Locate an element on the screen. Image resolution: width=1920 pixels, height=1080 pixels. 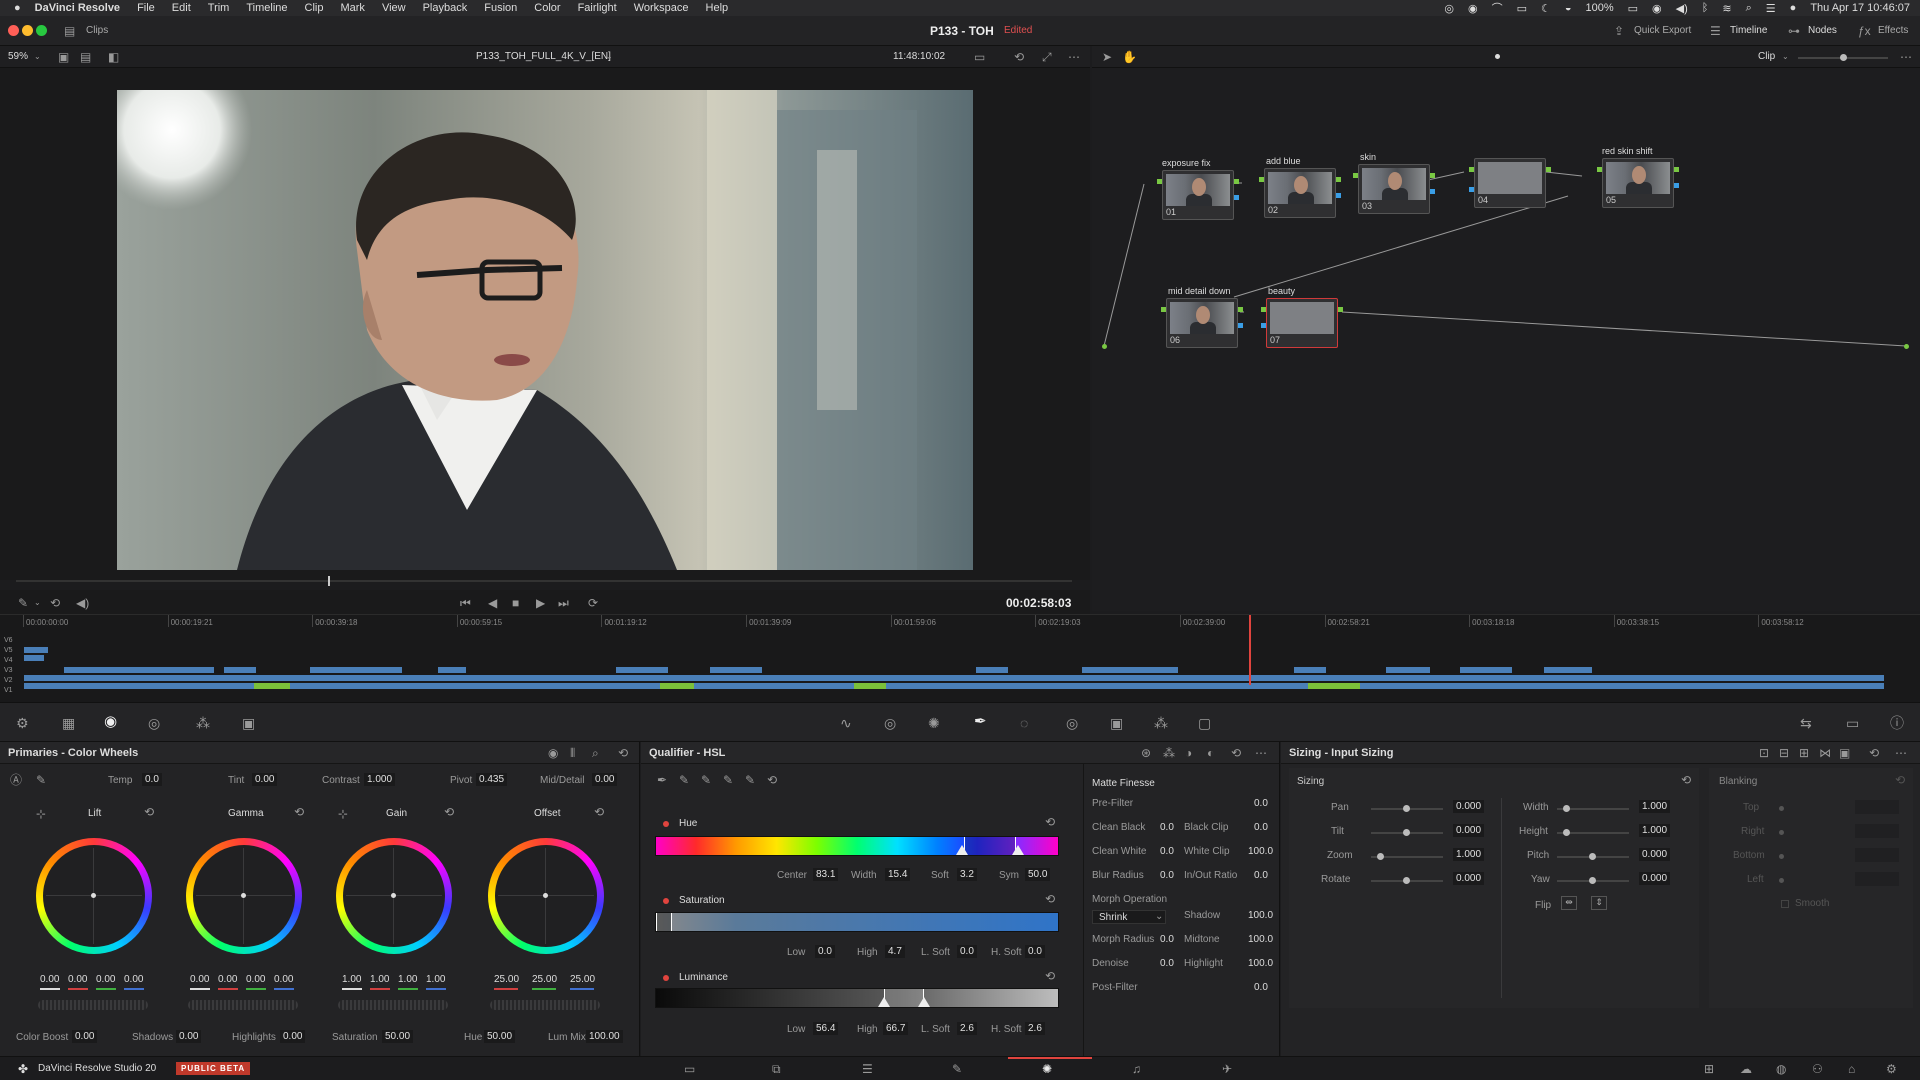
lift-master-wheel is located at coordinates (93, 1005).